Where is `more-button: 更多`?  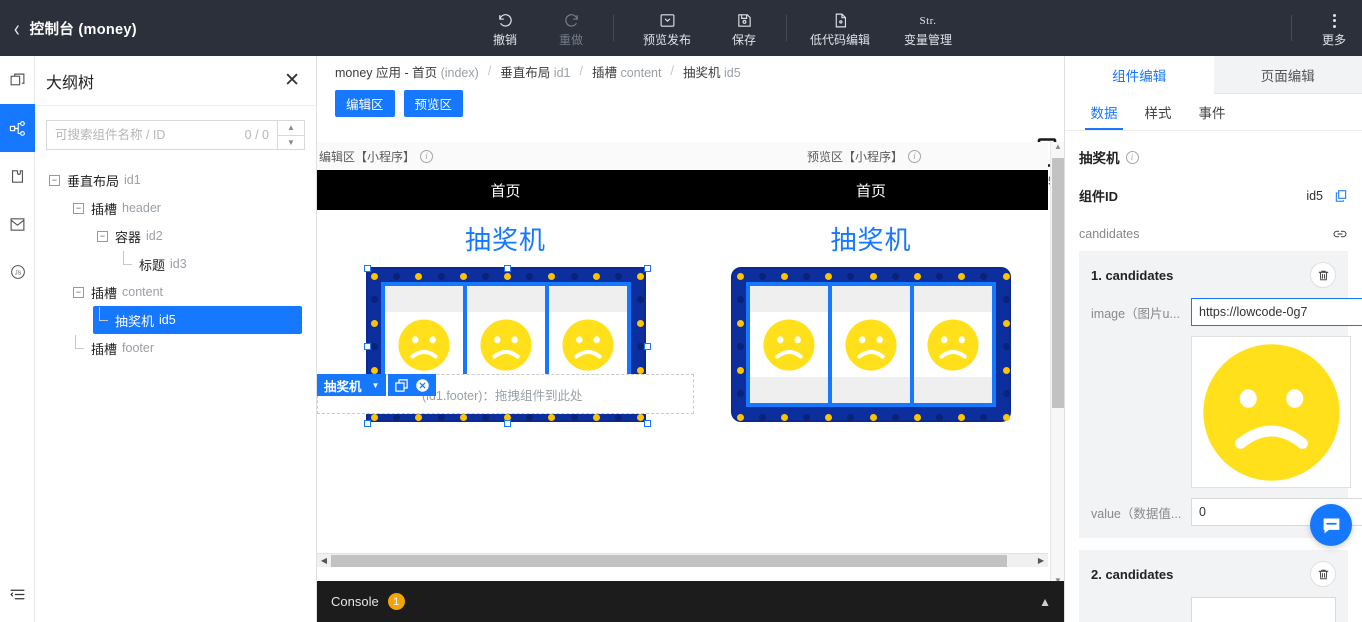
more-button: 更多 is located at coordinates (1334, 28).